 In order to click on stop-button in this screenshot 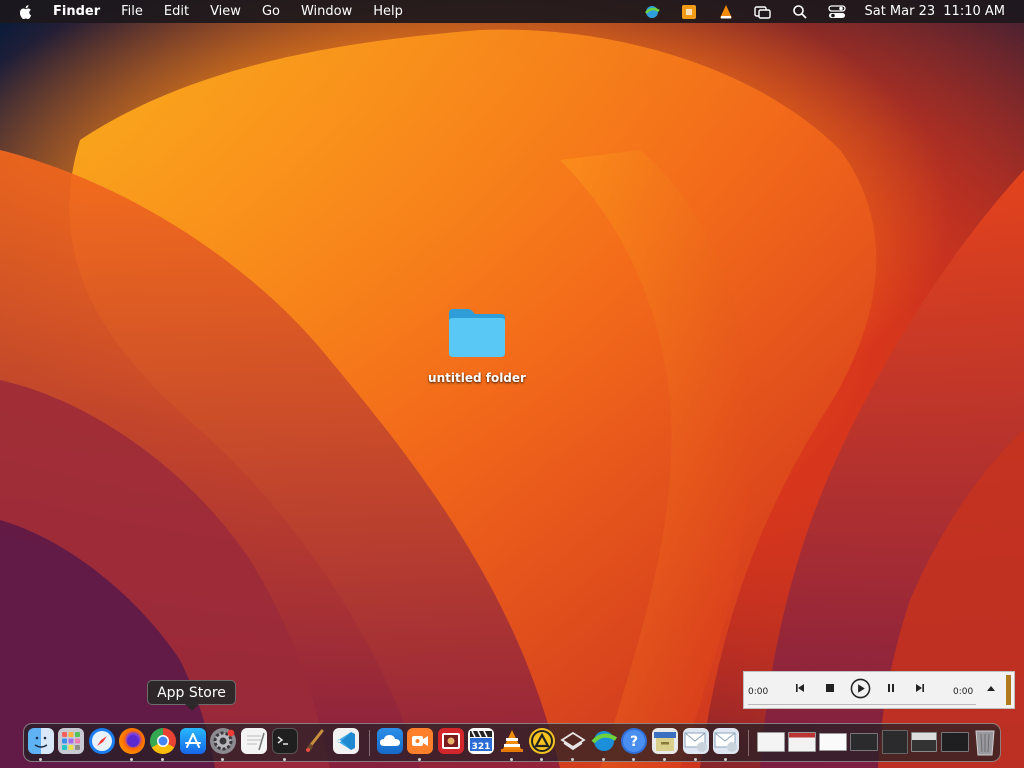, I will do `click(830, 688)`.